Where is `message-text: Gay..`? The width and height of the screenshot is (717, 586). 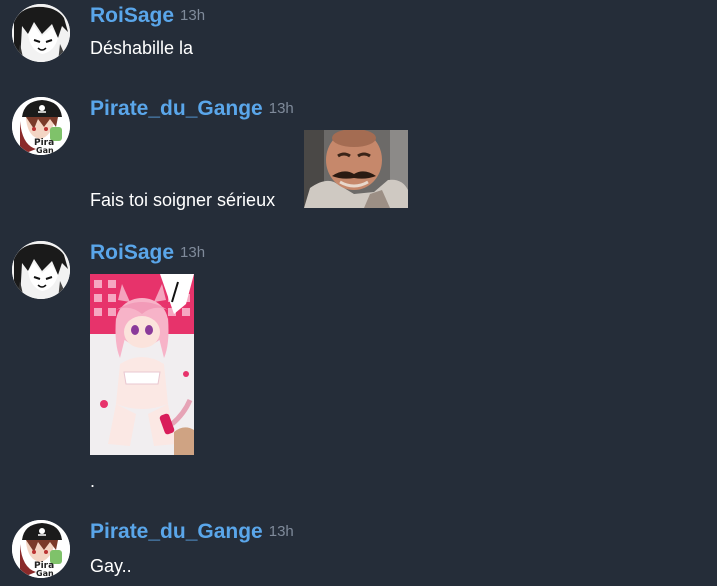 message-text: Gay.. is located at coordinates (111, 566).